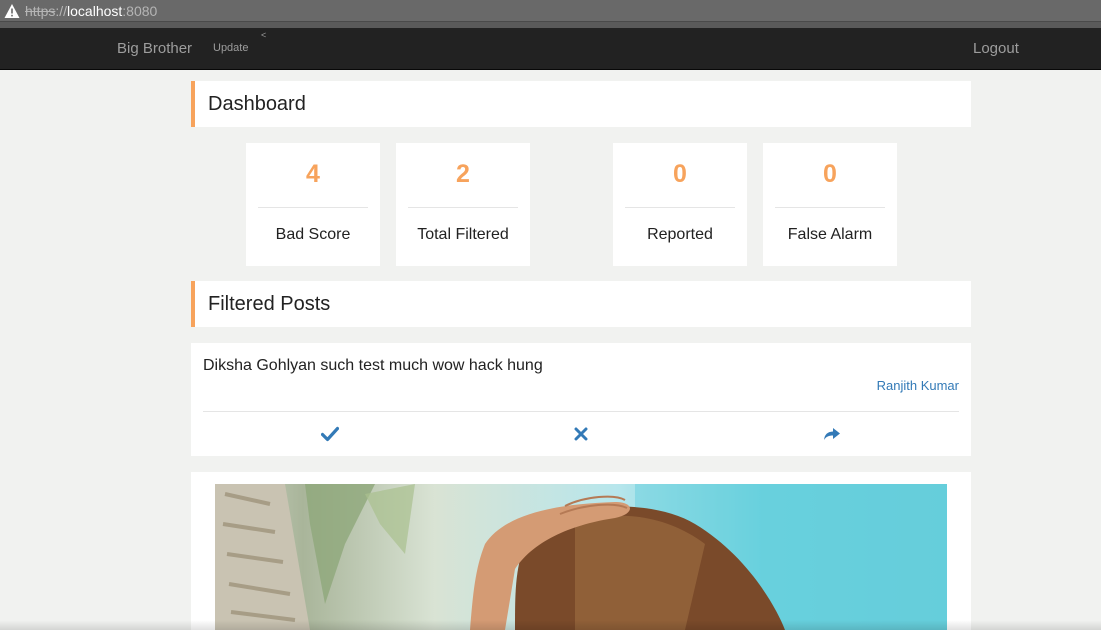  I want to click on update-link: Update, so click(230, 48).